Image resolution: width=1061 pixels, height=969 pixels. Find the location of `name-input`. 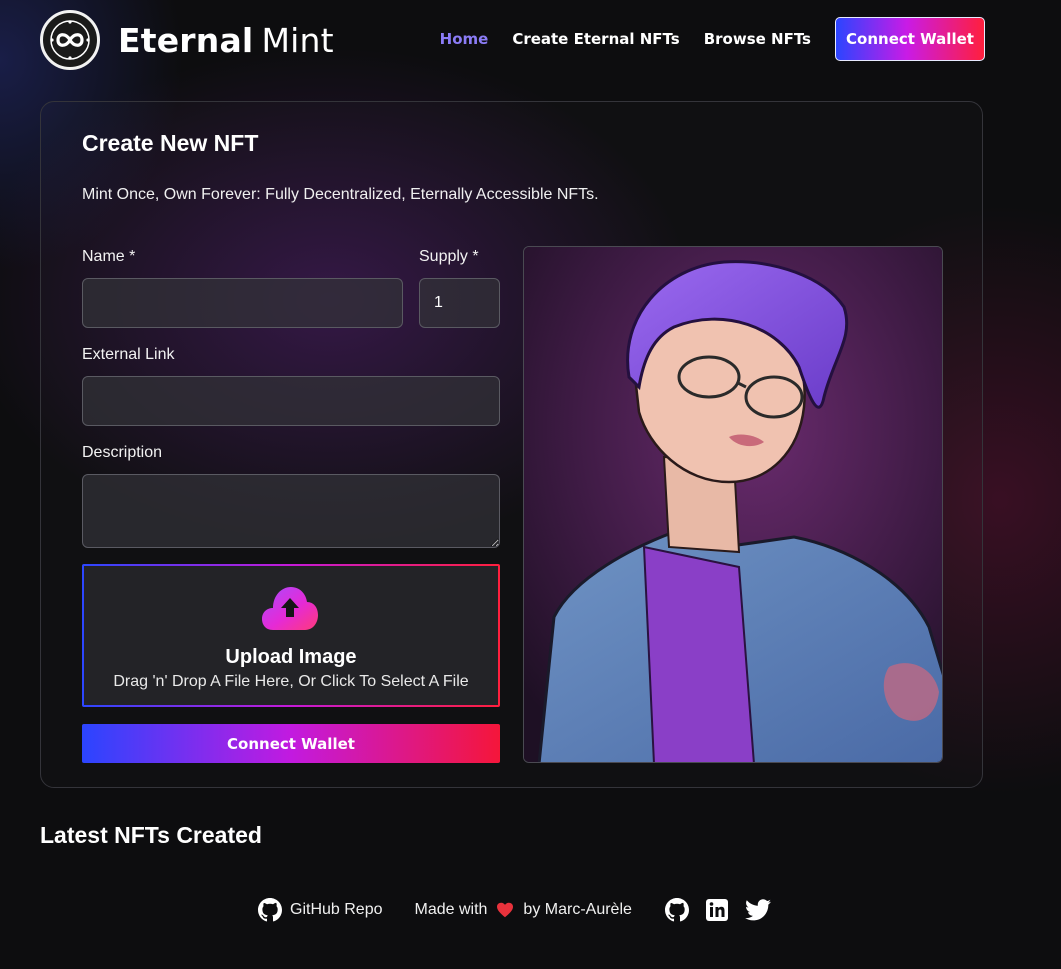

name-input is located at coordinates (242, 303).